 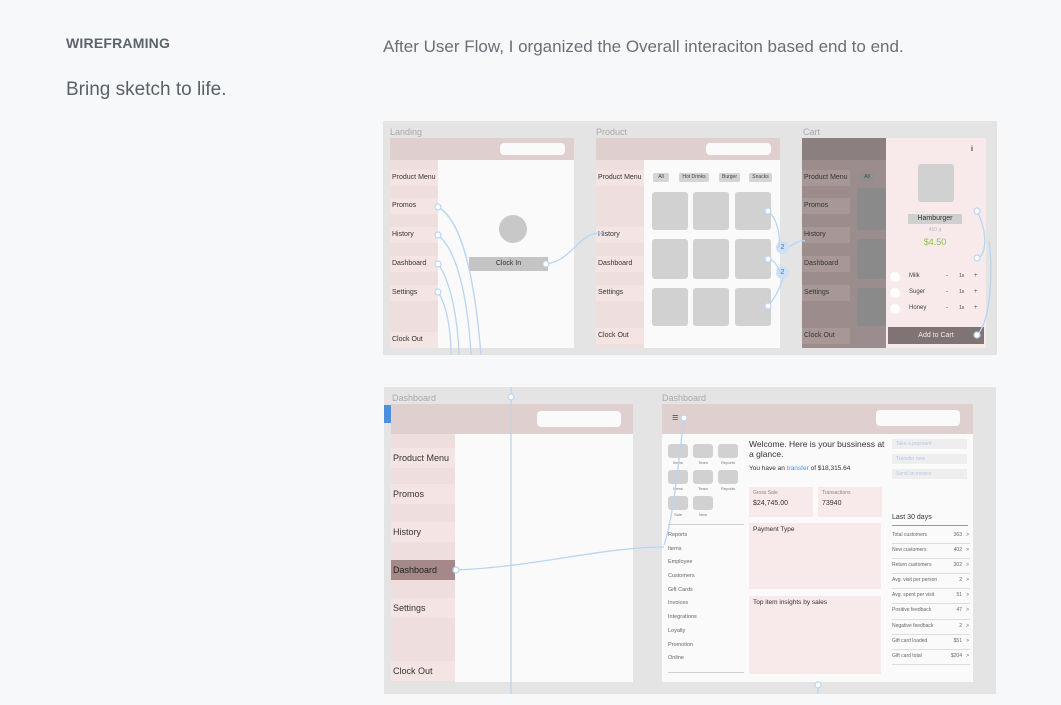 What do you see at coordinates (694, 177) in the screenshot?
I see `product-chip-hot-drinks: Hot Drinks` at bounding box center [694, 177].